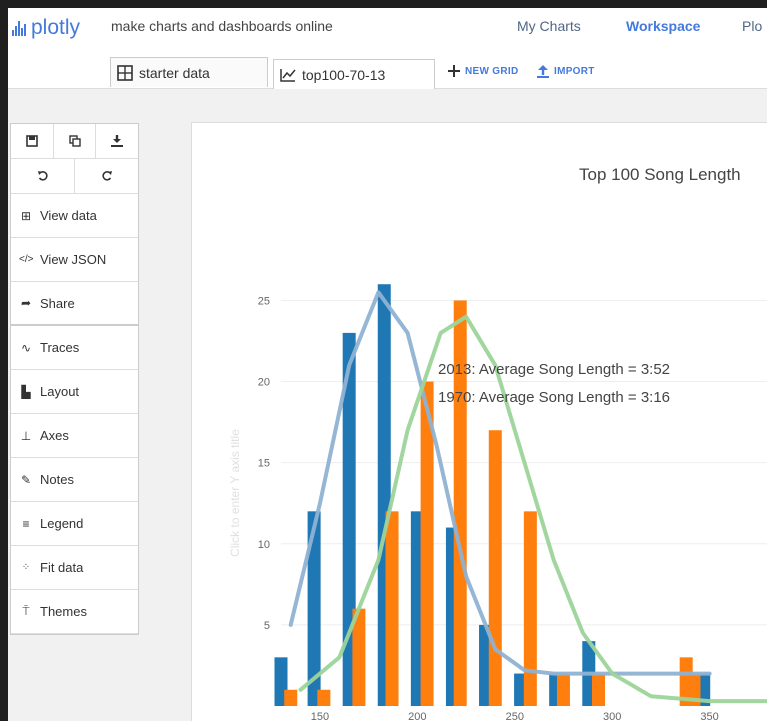 The height and width of the screenshot is (721, 767). I want to click on redo-button, so click(106, 176).